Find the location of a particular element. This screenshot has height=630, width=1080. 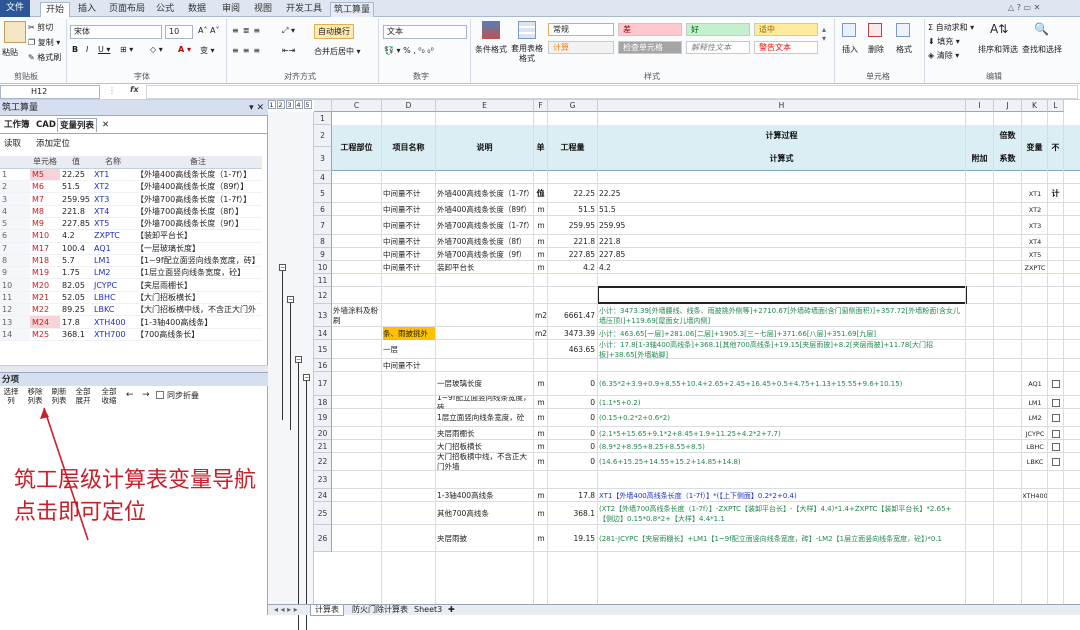

cell-desc: 外墙700高线条长度（1-7f） is located at coordinates (485, 225).